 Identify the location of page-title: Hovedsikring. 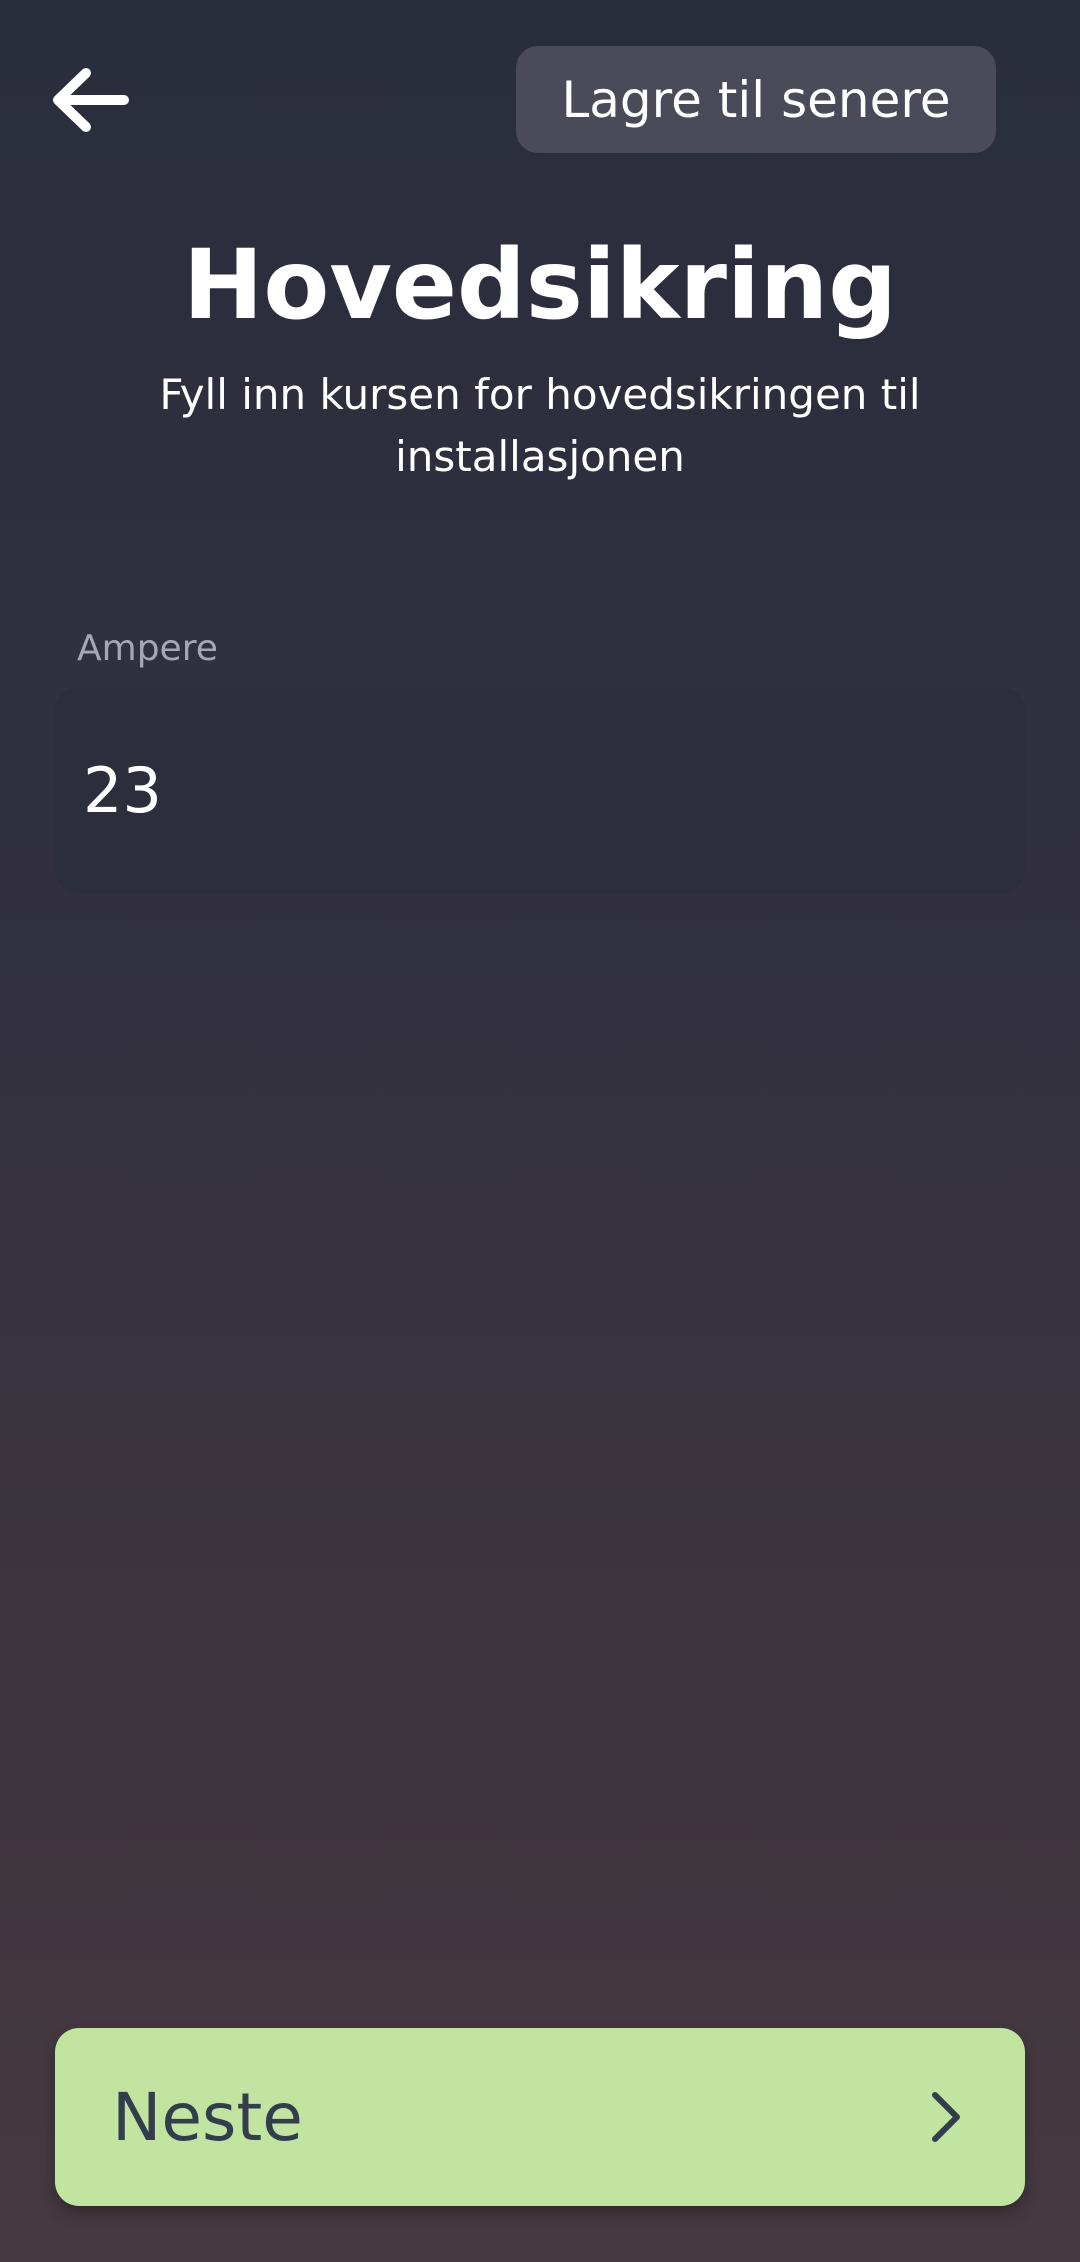
(540, 285).